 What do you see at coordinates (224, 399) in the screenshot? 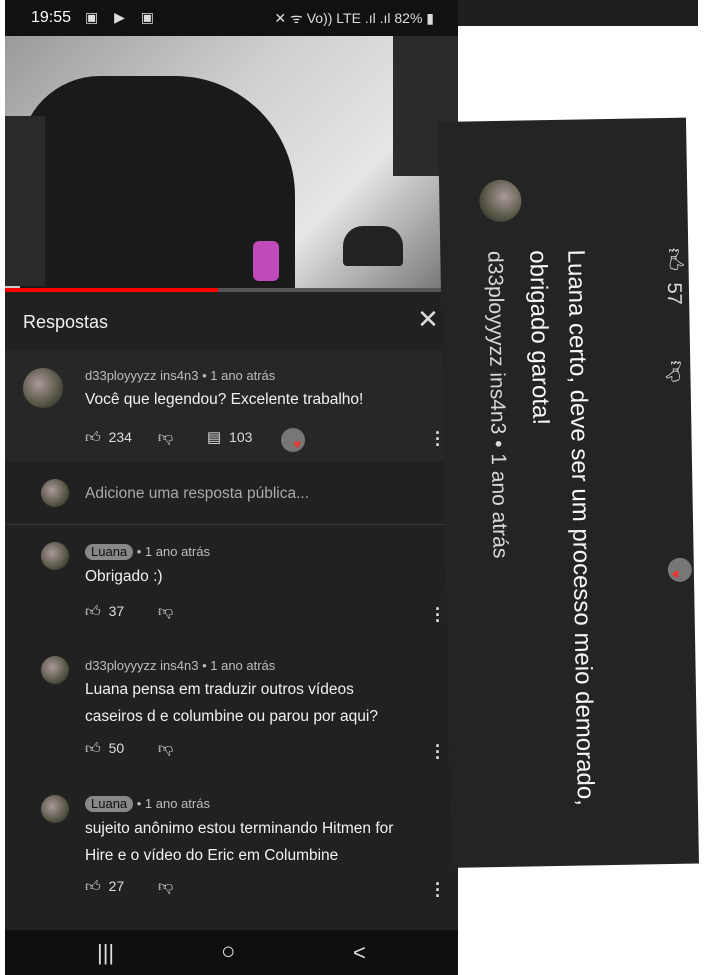
I see `comment-text: Você que legendou? Excelente trabalho!` at bounding box center [224, 399].